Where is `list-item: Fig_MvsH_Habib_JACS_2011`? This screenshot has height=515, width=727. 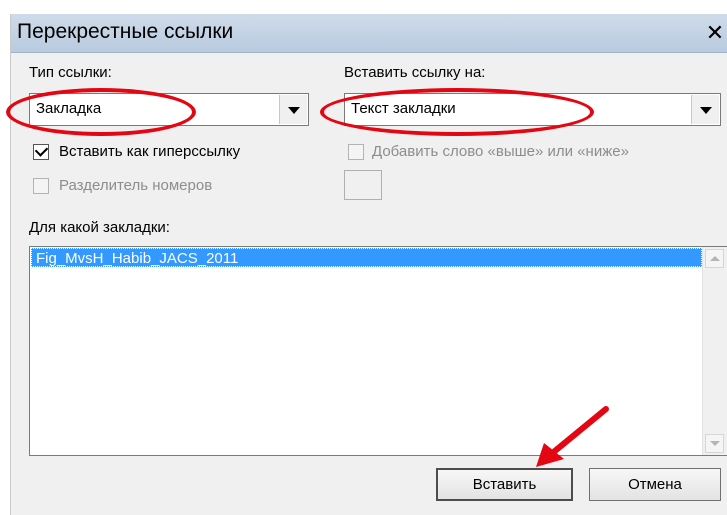 list-item: Fig_MvsH_Habib_JACS_2011 is located at coordinates (366, 257).